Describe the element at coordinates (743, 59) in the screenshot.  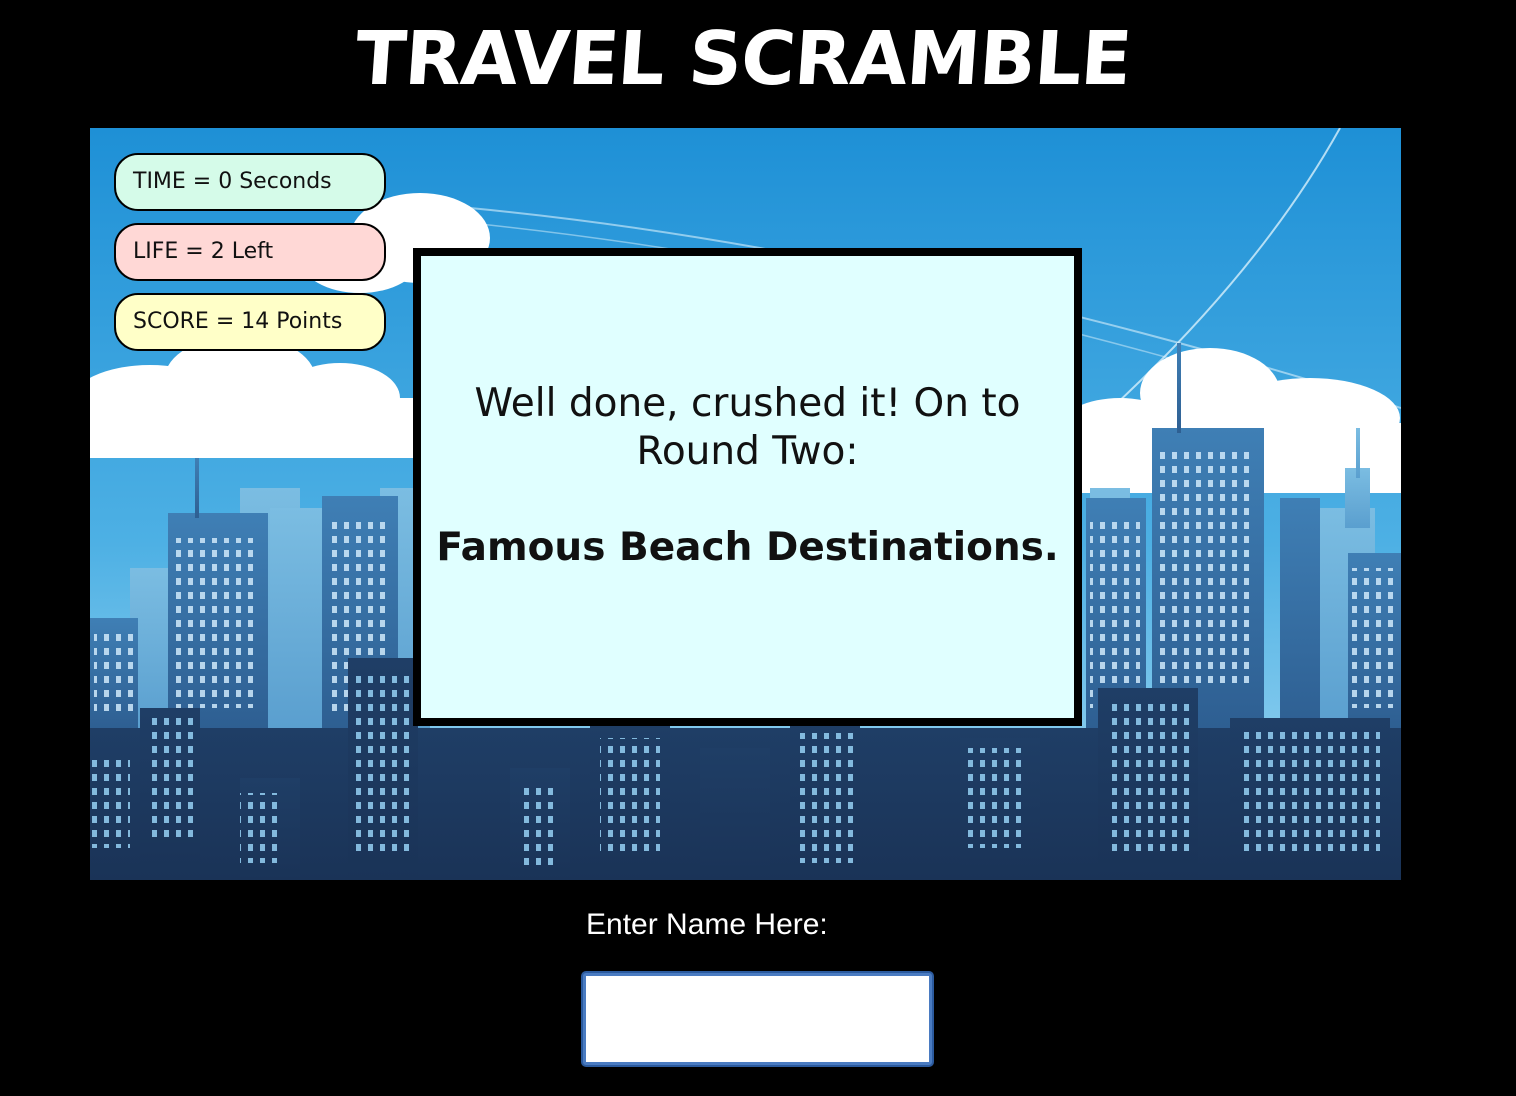
I see `game-title: TRAVEL SCRAMBLE` at that location.